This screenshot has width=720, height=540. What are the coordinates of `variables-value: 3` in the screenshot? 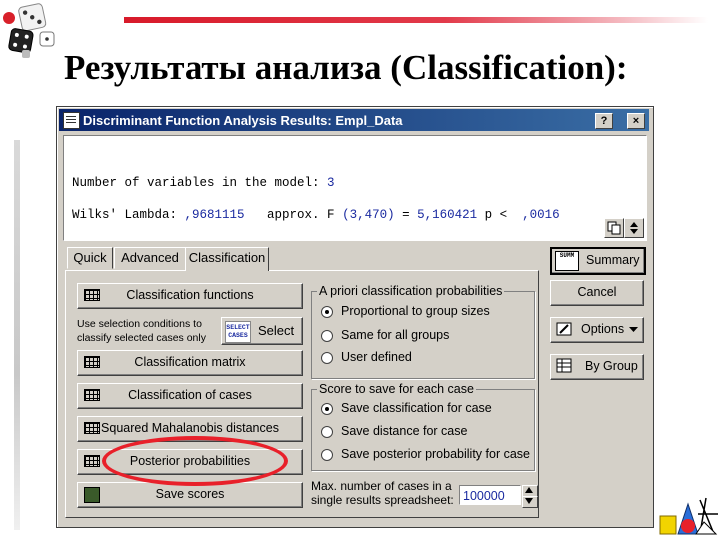 It's located at (331, 183).